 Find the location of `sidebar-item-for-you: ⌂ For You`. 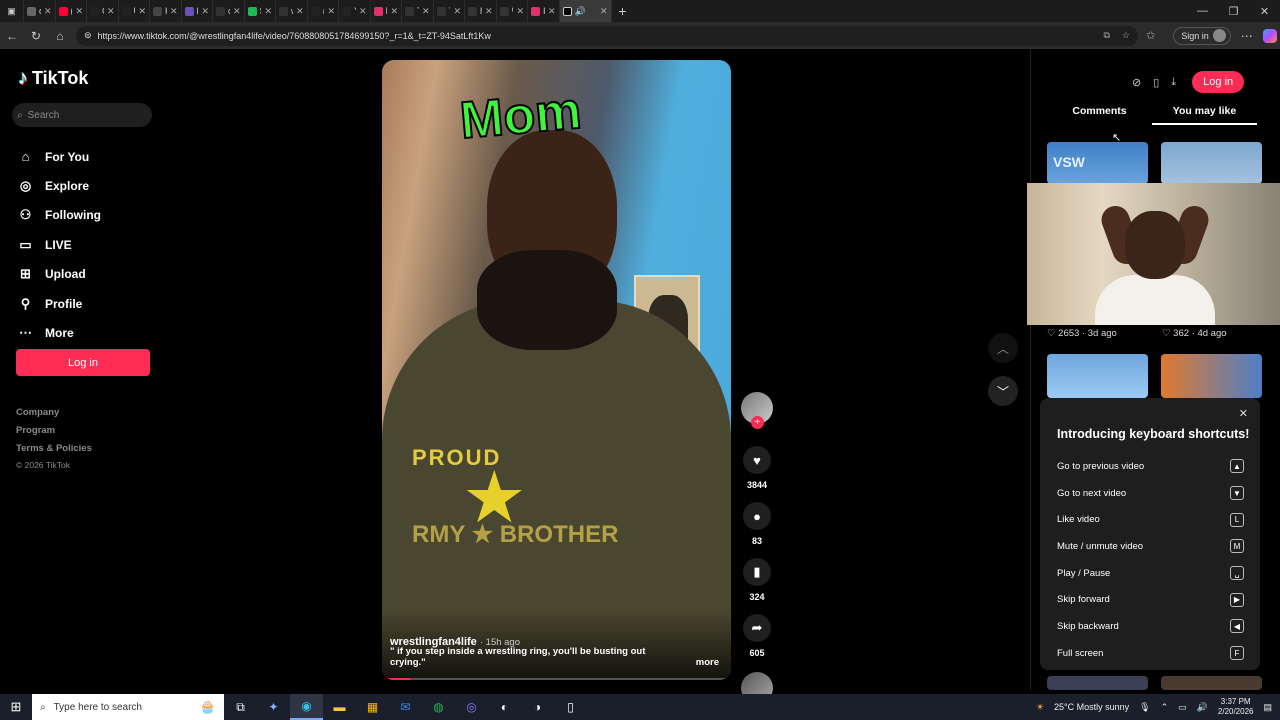

sidebar-item-for-you: ⌂ For You is located at coordinates (59, 156).